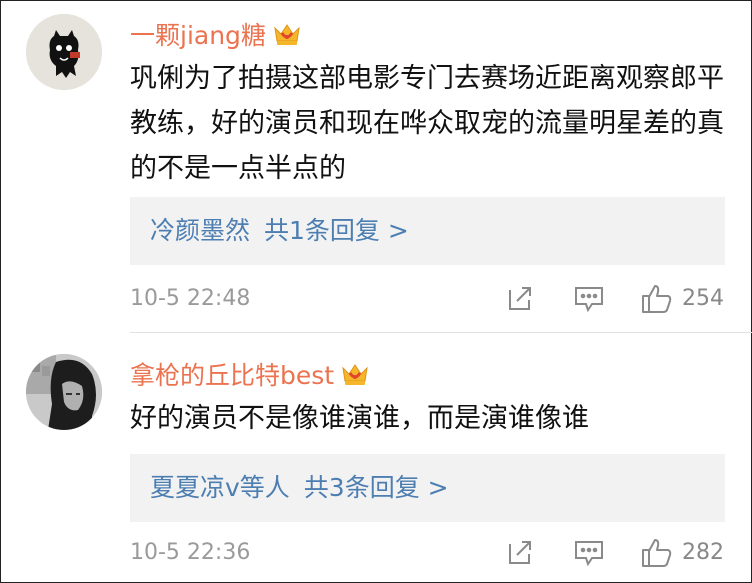  What do you see at coordinates (190, 298) in the screenshot?
I see `timestamp: 10-5 22:48` at bounding box center [190, 298].